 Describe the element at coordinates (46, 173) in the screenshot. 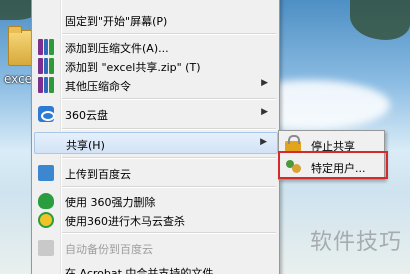

I see `upload-cloud-icon` at that location.